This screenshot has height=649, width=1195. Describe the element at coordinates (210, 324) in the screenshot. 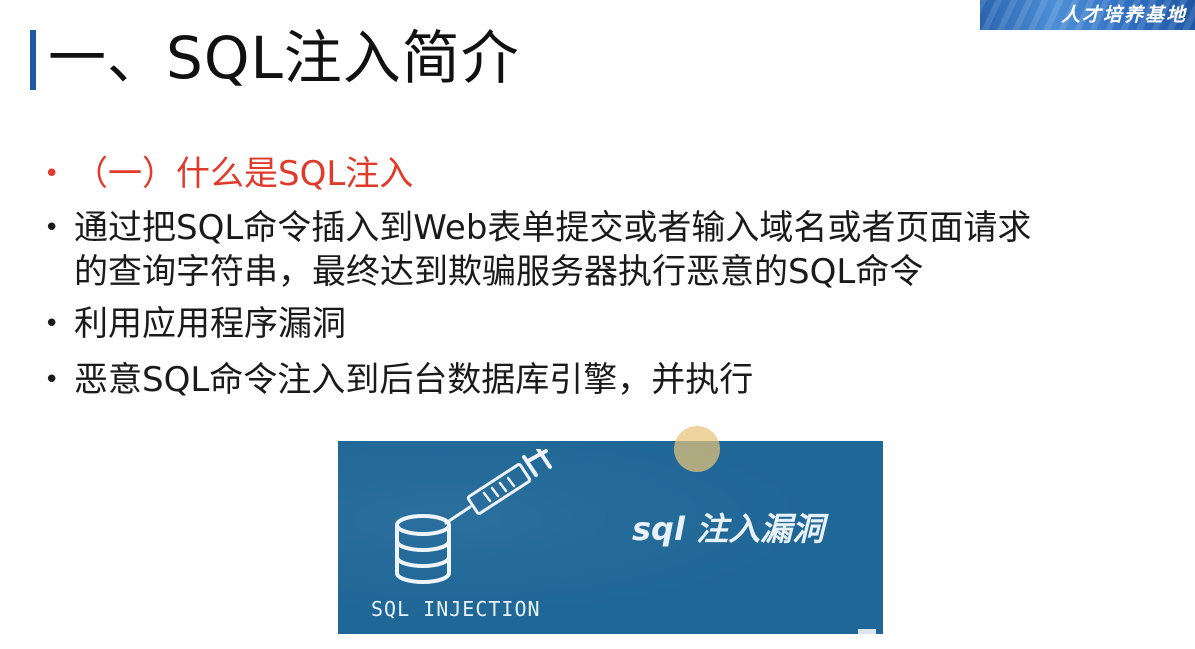

I see `bullet-text: 利用应用程序漏洞` at that location.